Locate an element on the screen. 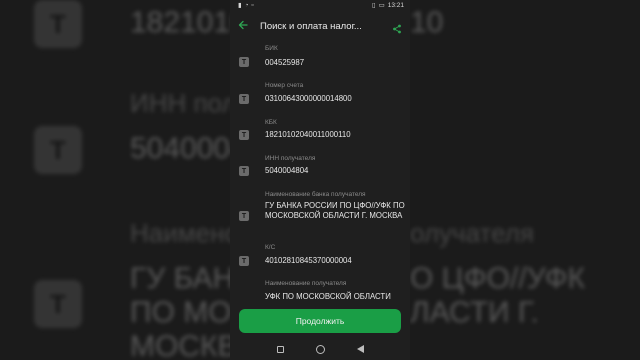 The width and height of the screenshot is (640, 360). field-label: Наименование получателя is located at coordinates (306, 283).